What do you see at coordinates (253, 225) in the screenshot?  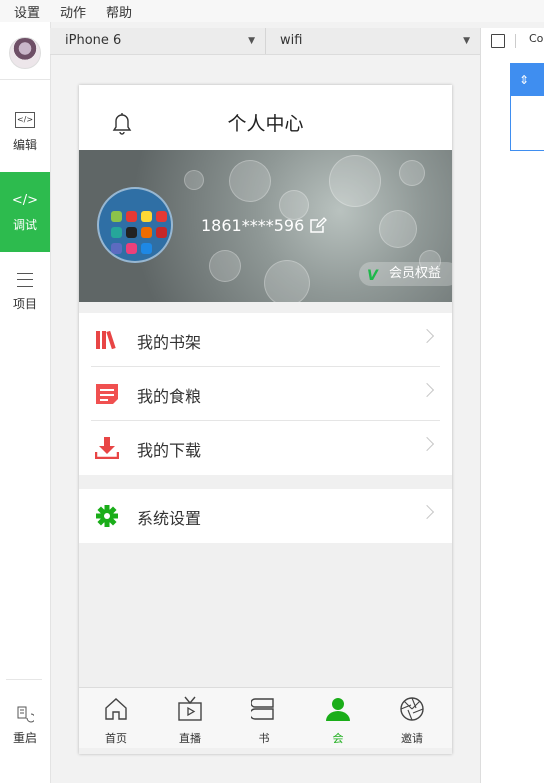 I see `user-phone: 1861****596` at bounding box center [253, 225].